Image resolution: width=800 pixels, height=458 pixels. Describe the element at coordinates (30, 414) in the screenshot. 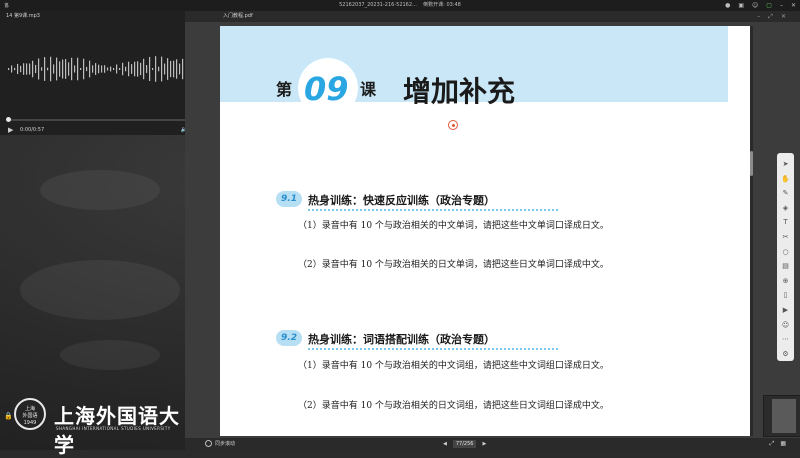

I see `university-seal: 上海 外国语 1949` at that location.